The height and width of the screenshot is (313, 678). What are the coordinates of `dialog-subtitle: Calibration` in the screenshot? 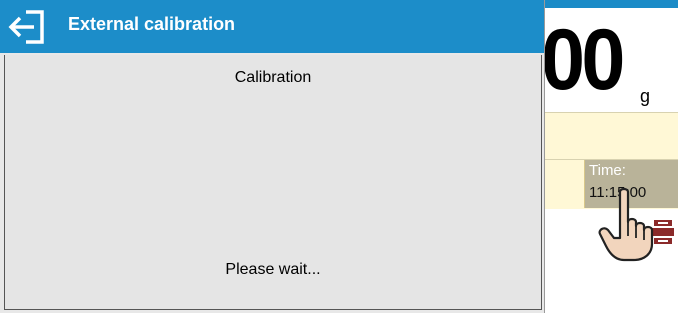 It's located at (273, 77).